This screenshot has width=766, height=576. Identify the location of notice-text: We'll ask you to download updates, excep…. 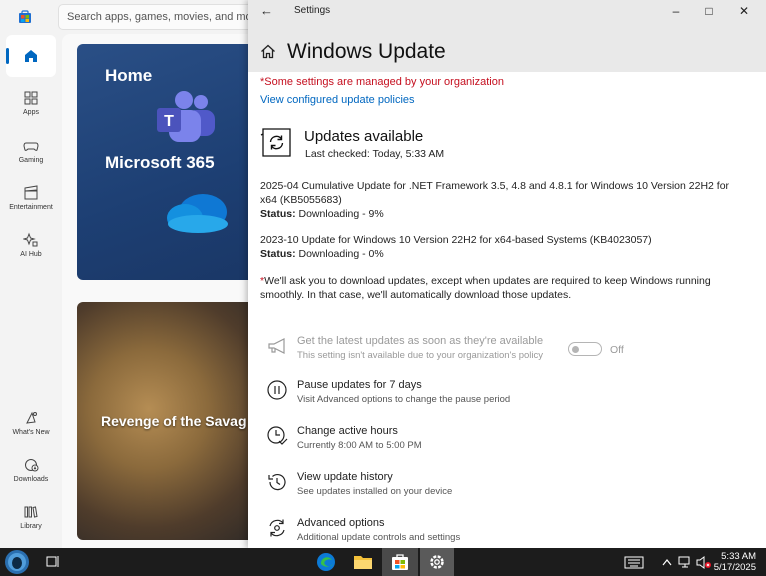
(485, 288).